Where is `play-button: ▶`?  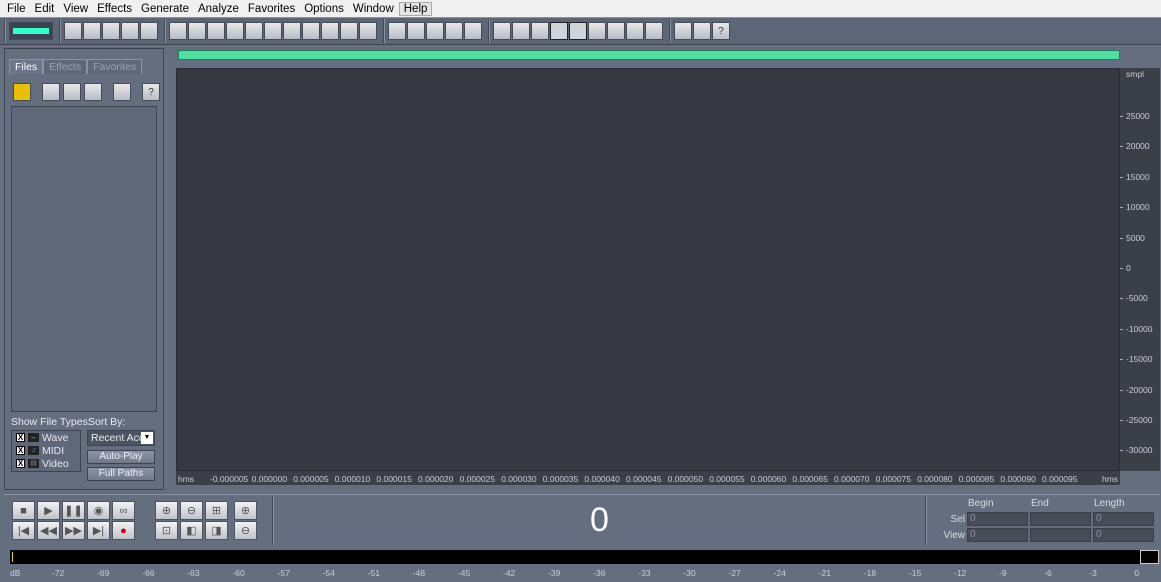
play-button: ▶ is located at coordinates (48, 510).